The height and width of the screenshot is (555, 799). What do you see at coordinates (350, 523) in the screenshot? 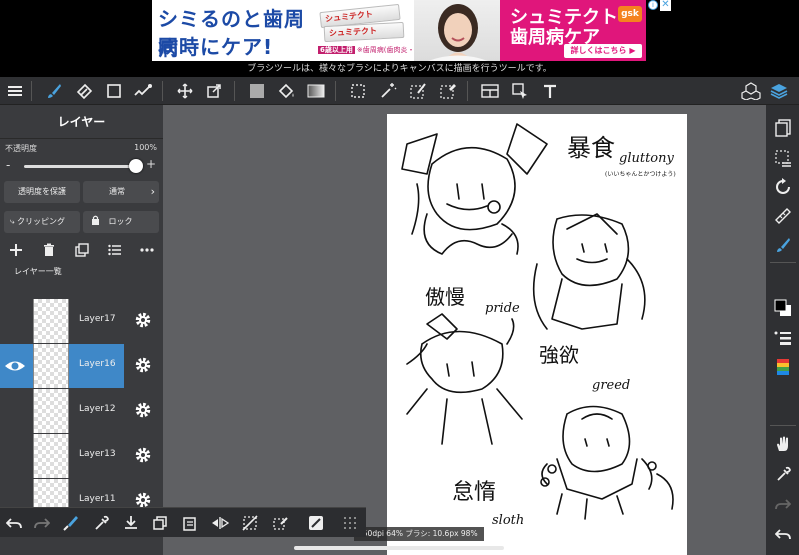
I see `grid-dots-icon` at bounding box center [350, 523].